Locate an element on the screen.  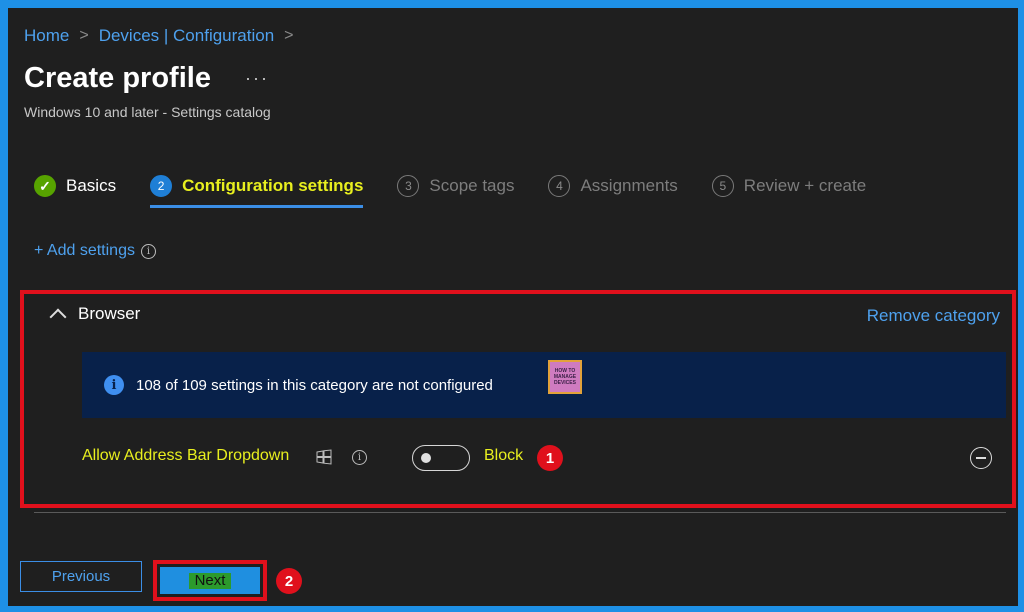
step-label: Scope tags is located at coordinates (472, 185).